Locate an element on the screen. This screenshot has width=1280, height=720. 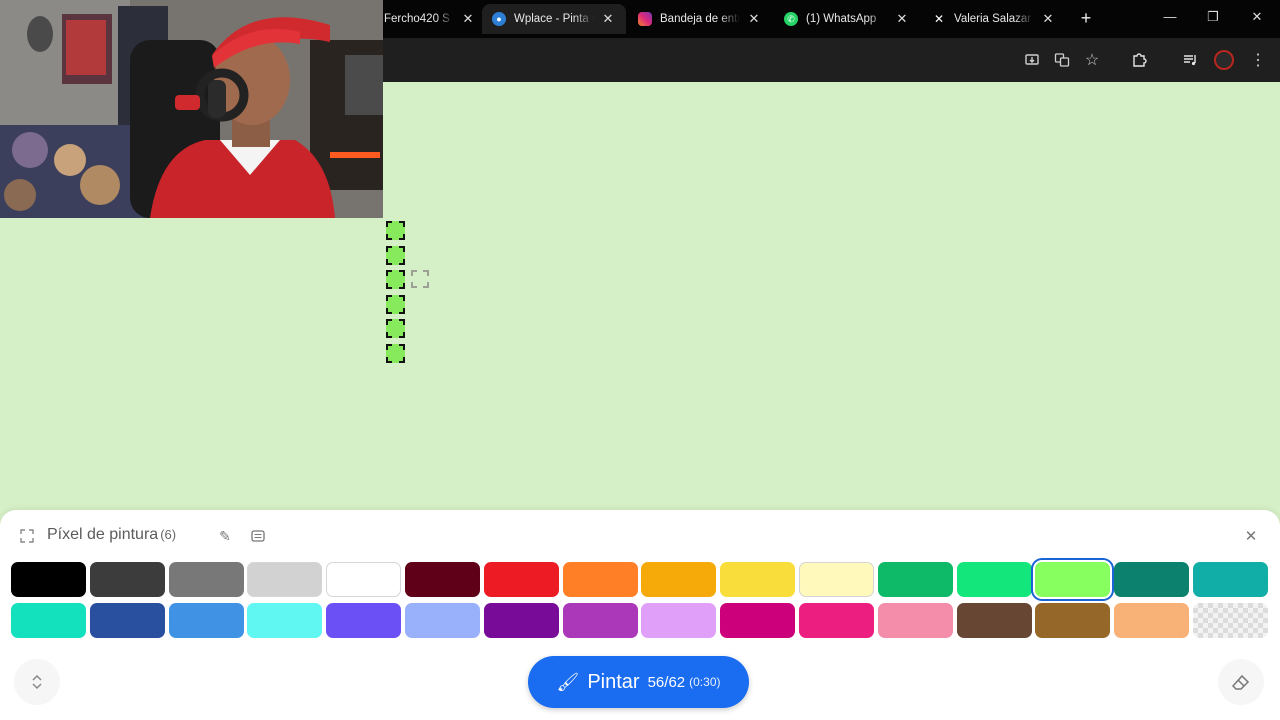
keyboard-icon is located at coordinates (258, 536).